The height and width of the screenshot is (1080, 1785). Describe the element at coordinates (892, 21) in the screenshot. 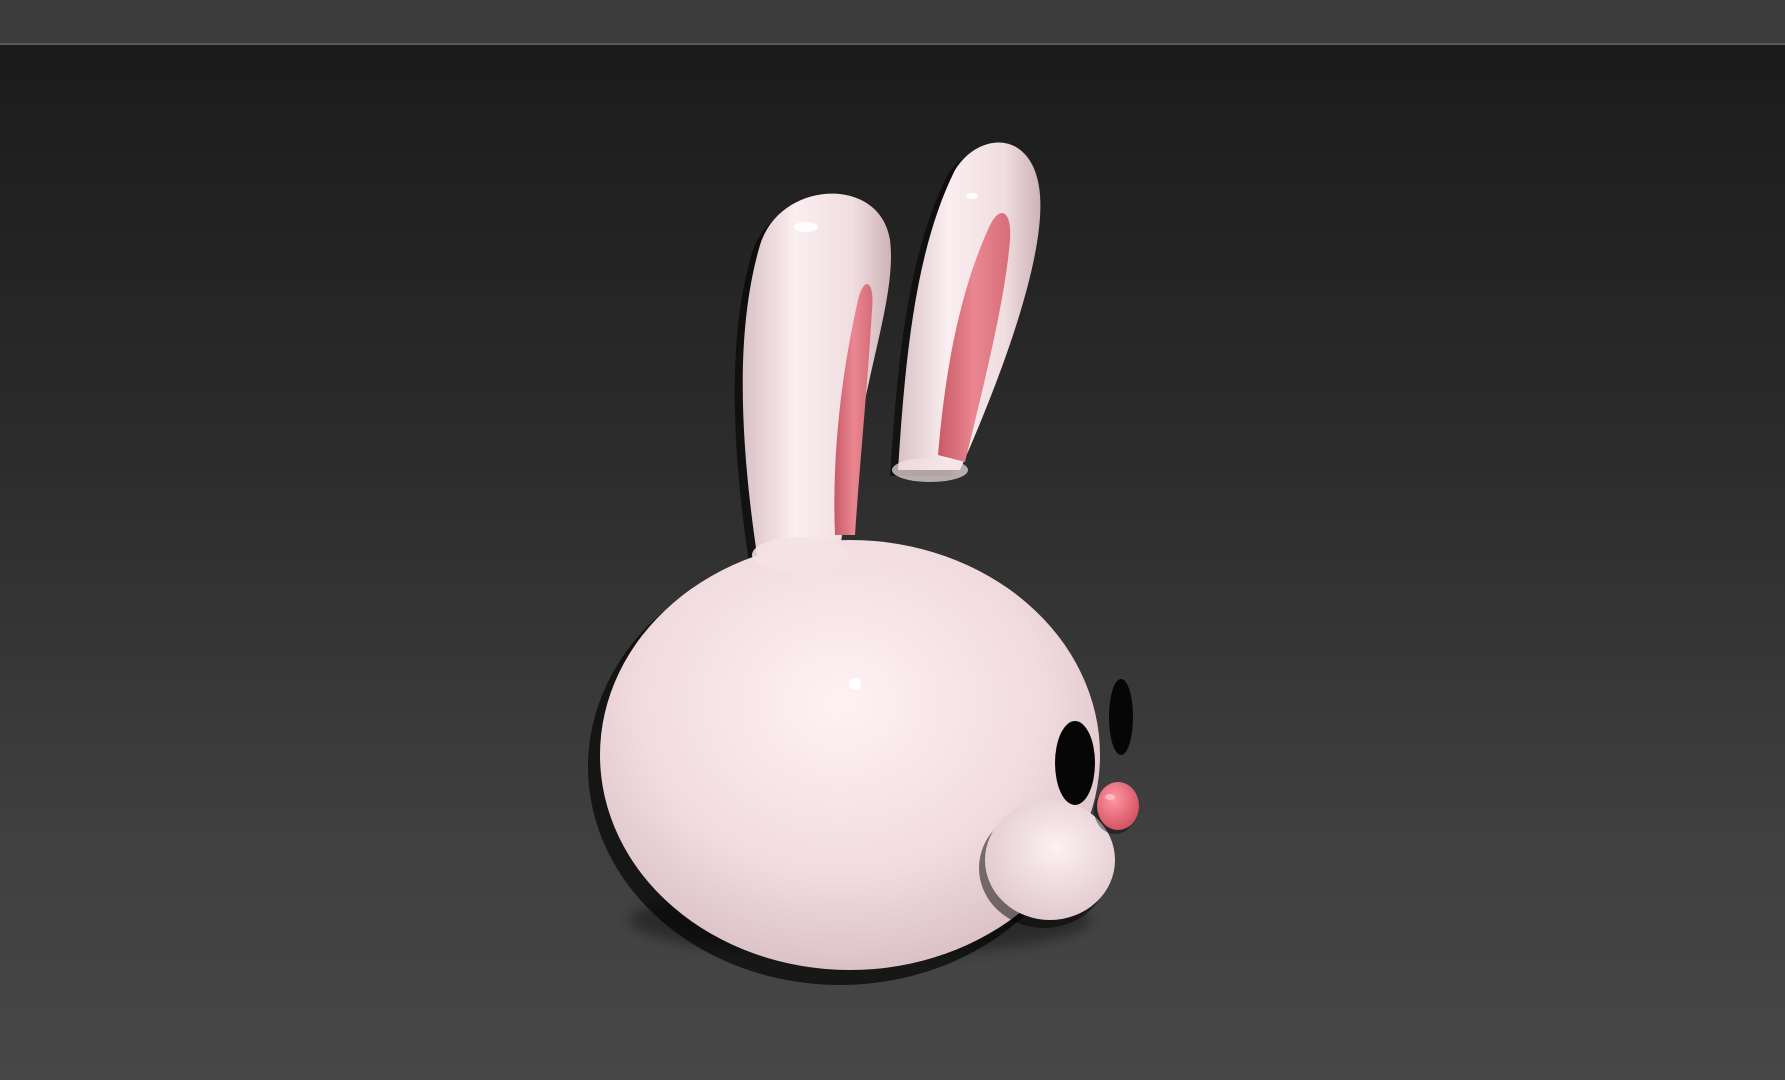

I see `top-toolbar` at that location.